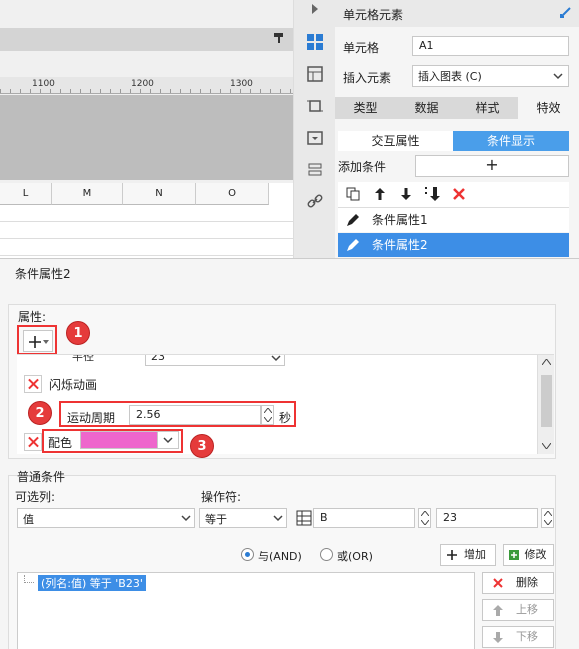  I want to click on value-spinner, so click(547, 518).